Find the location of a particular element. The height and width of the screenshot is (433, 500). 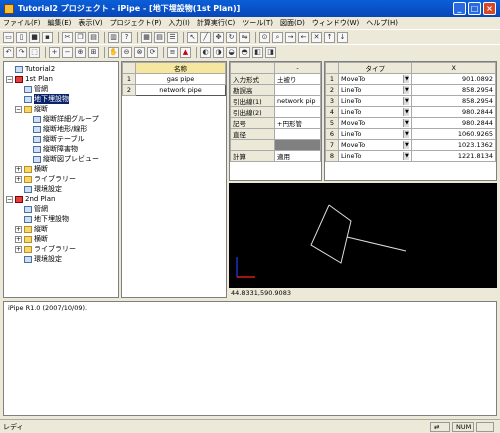

tree-node: Tutorial2 is located at coordinates (61, 69).